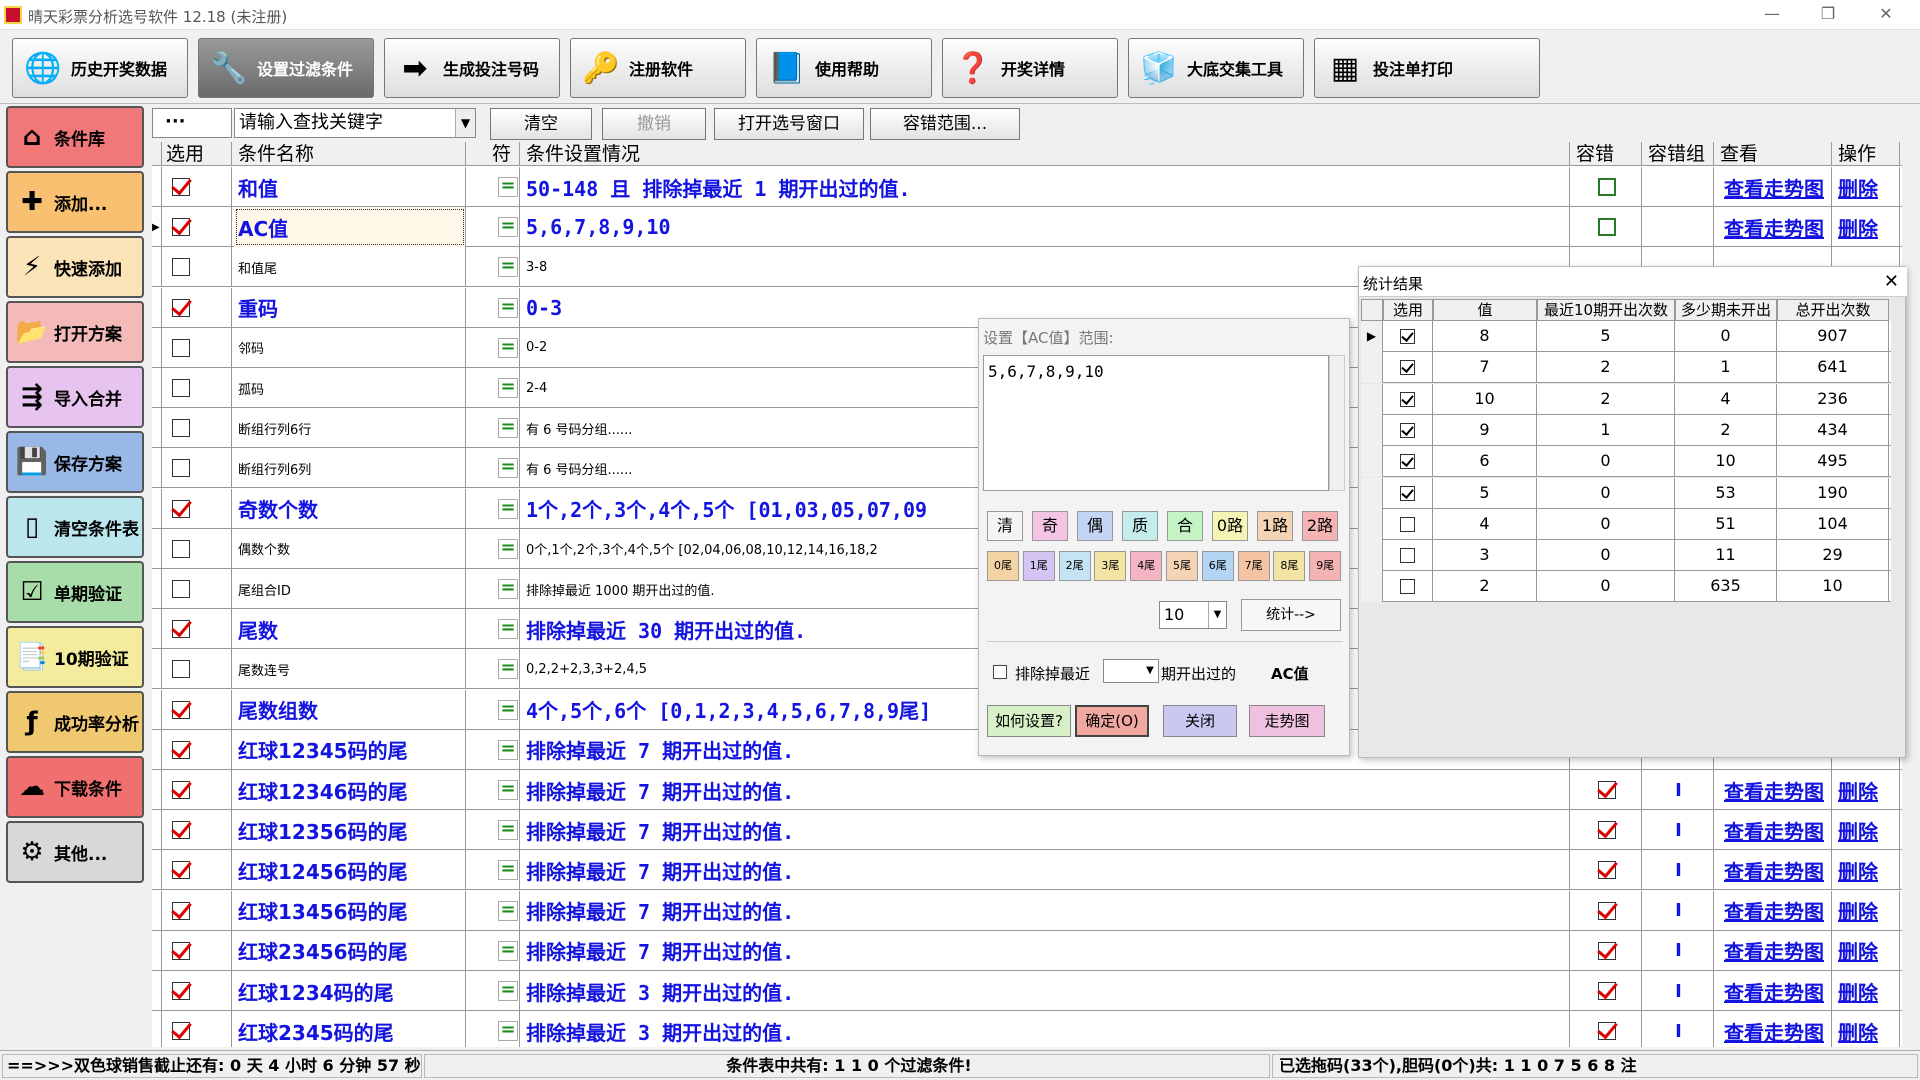 The width and height of the screenshot is (1920, 1080). Describe the element at coordinates (350, 790) in the screenshot. I see `name-cell: 红球12346码的尾` at that location.